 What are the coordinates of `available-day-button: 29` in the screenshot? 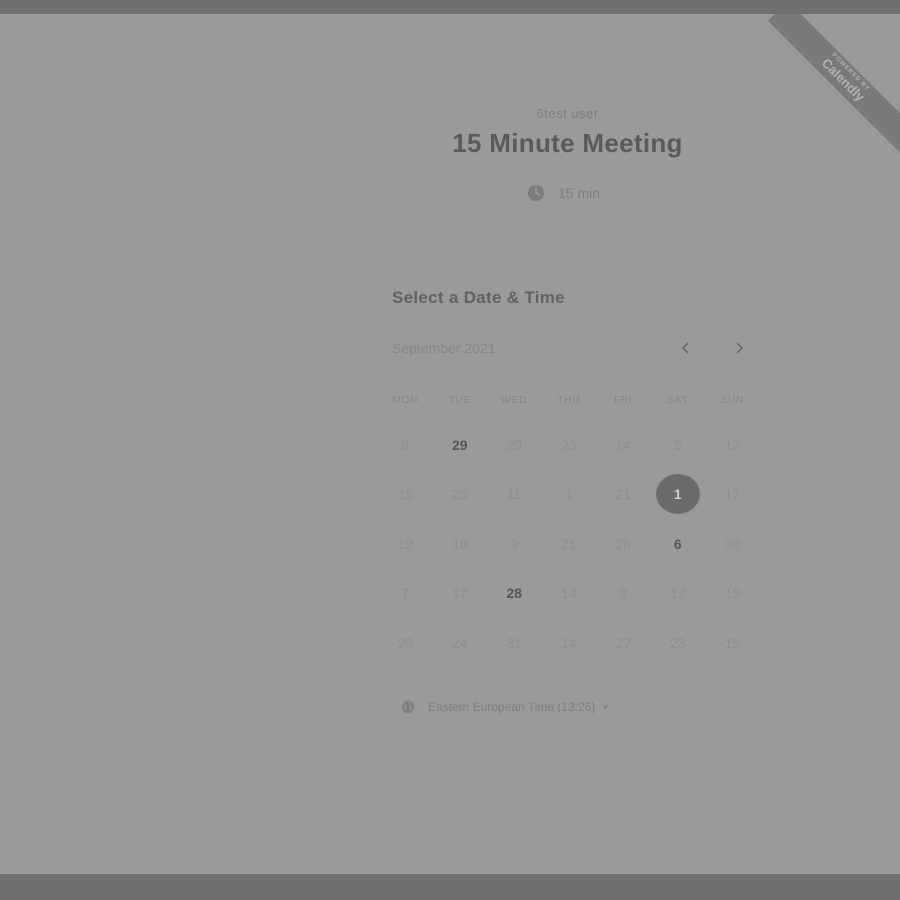 It's located at (460, 445).